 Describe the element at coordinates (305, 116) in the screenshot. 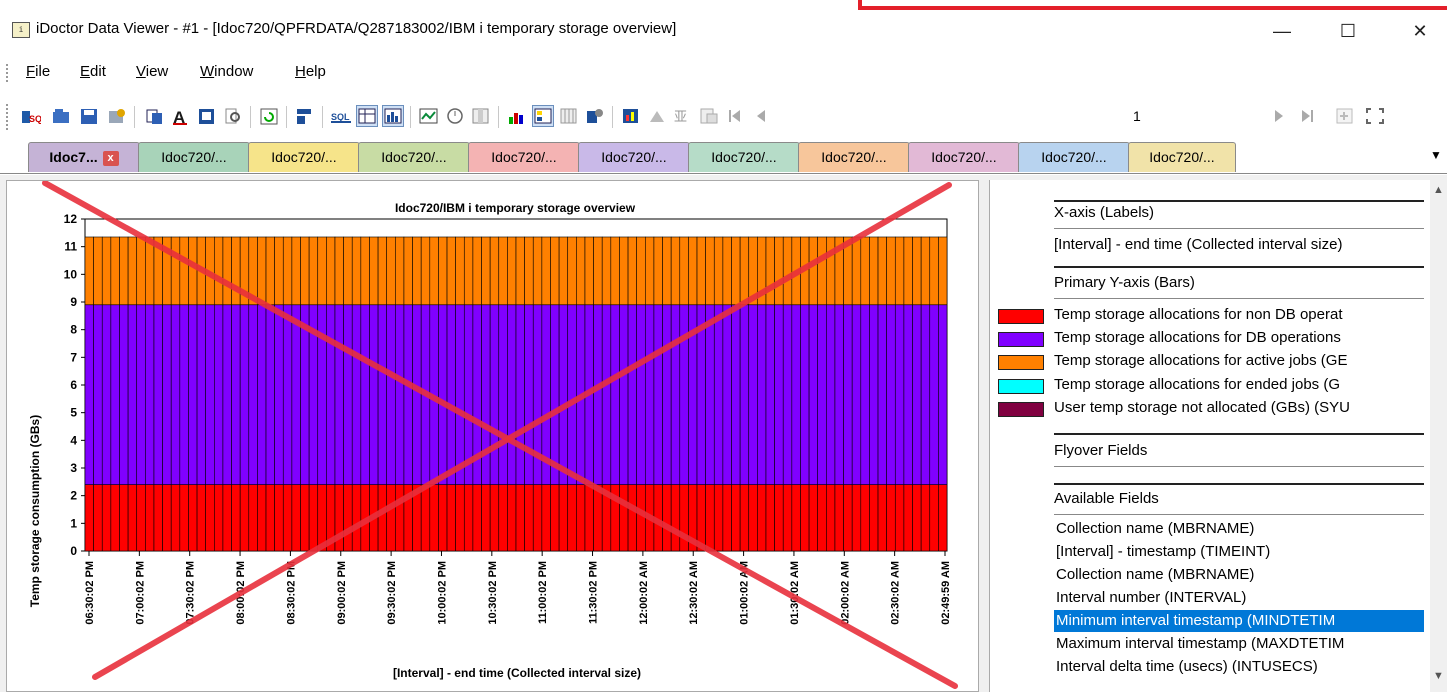

I see `layout-icon` at that location.